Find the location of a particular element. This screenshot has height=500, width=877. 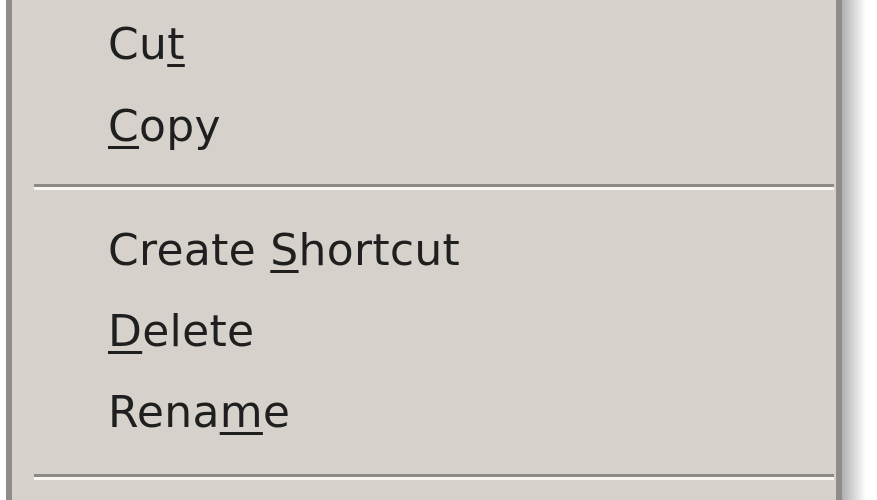

menu-item-cut-accelerator: t is located at coordinates (176, 44).